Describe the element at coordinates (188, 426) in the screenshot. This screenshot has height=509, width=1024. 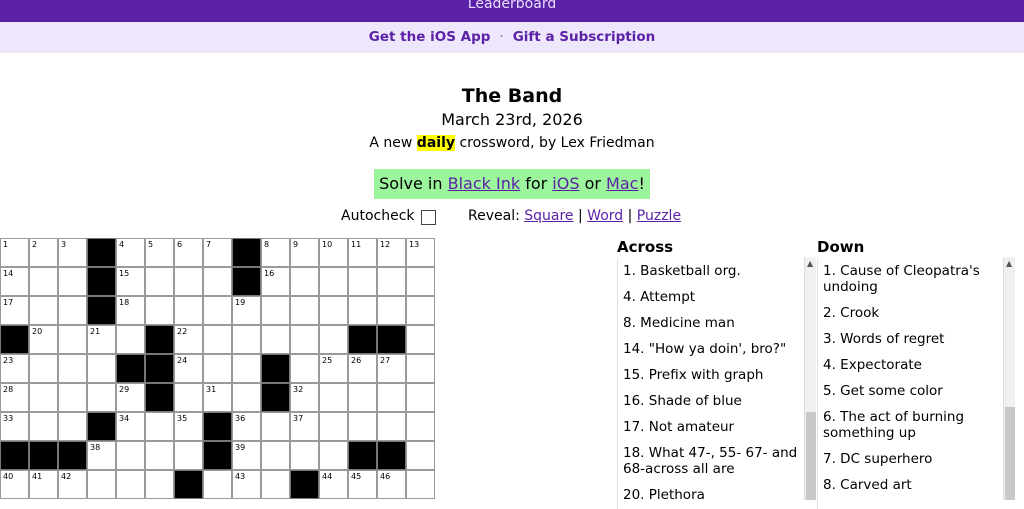
I see `grid-cell: 35` at that location.